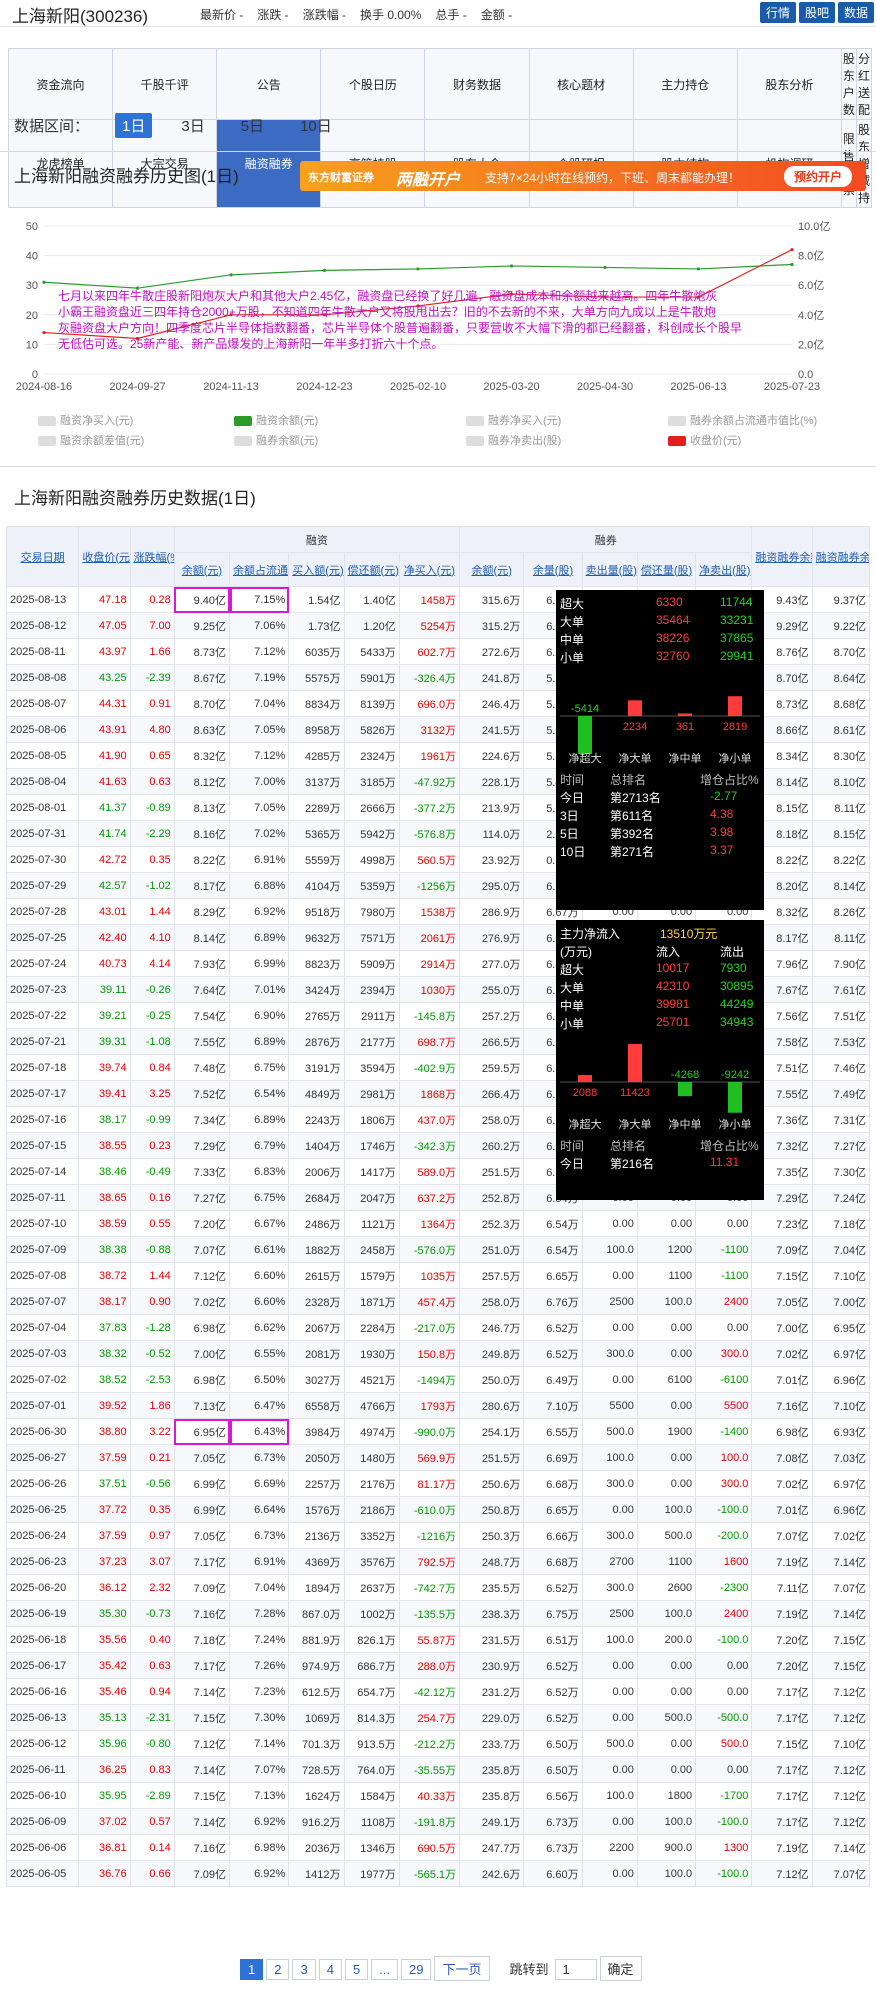 The height and width of the screenshot is (2000, 876). What do you see at coordinates (429, 1379) in the screenshot?
I see `table-cell: -1494万` at bounding box center [429, 1379].